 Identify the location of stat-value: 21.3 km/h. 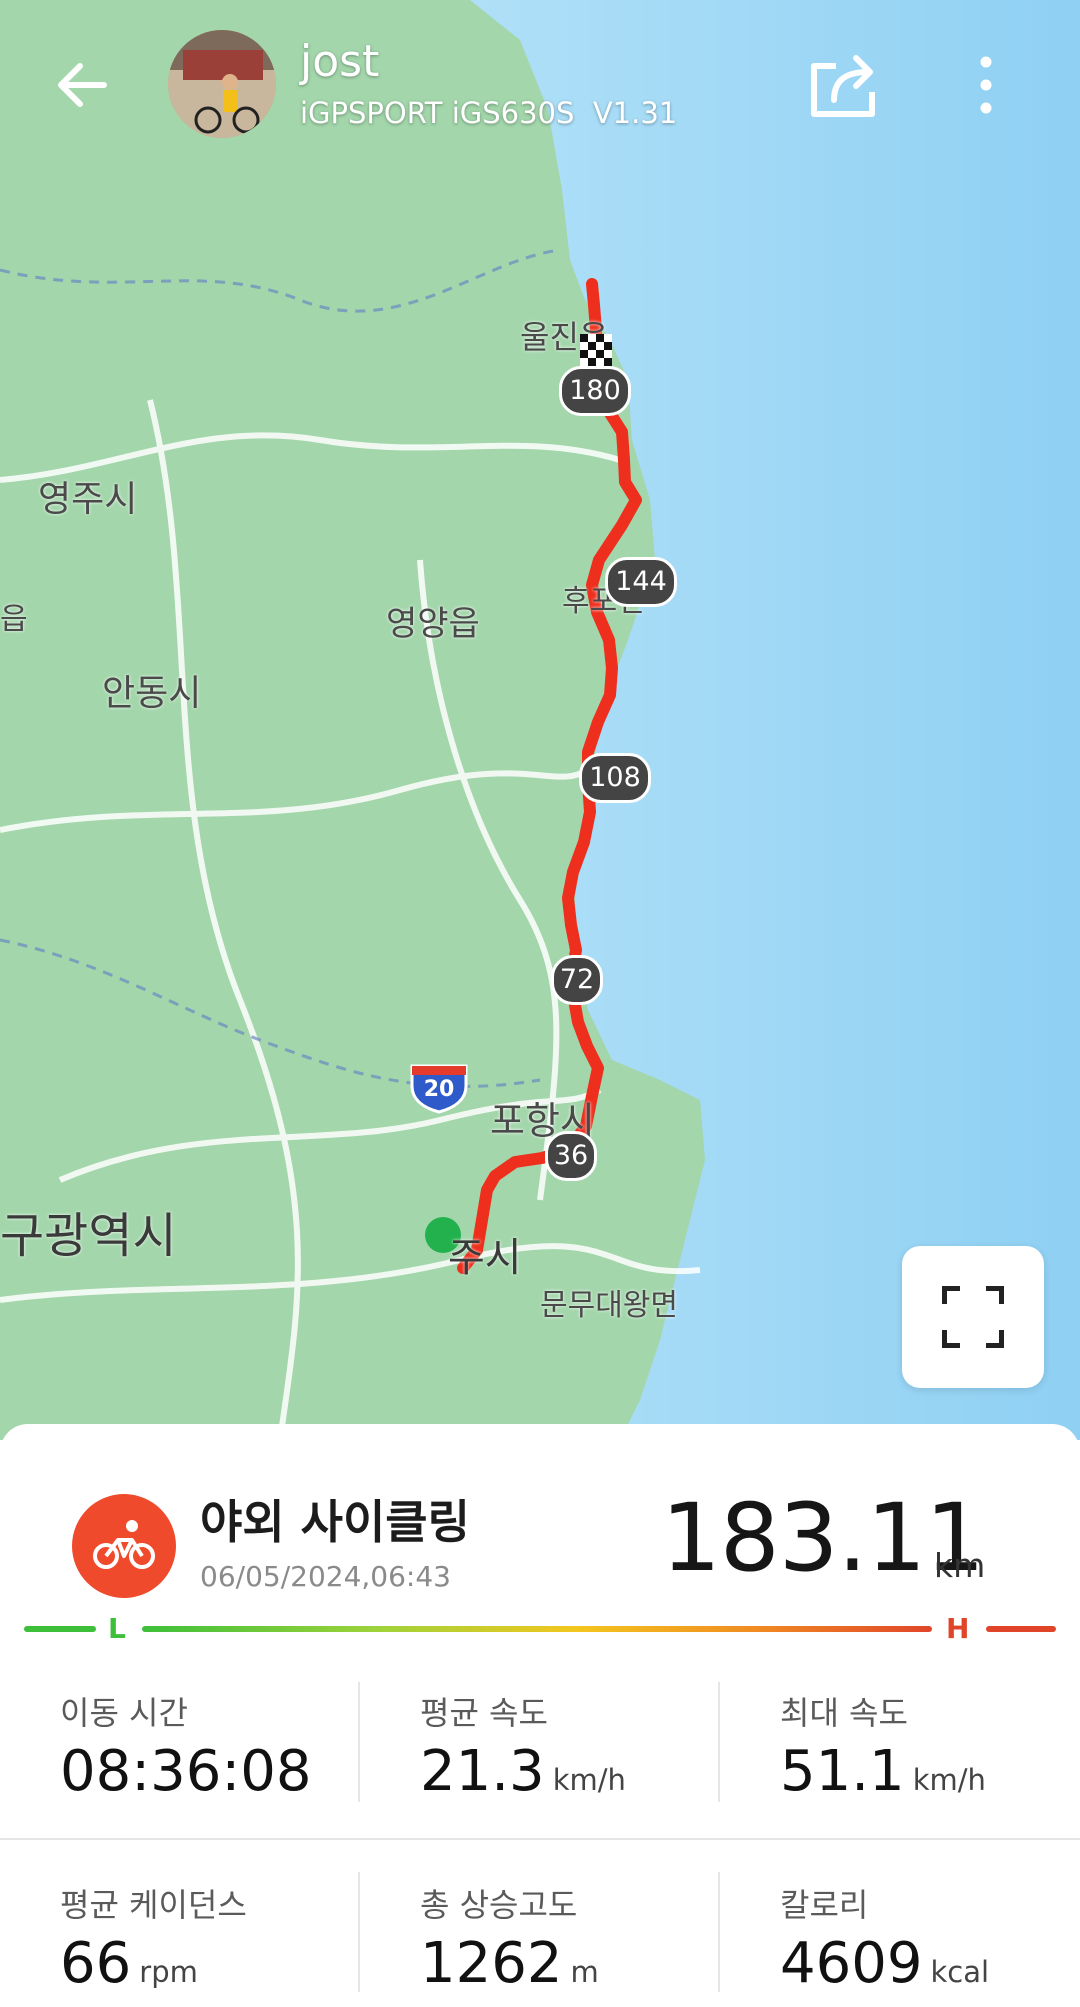
(523, 1772).